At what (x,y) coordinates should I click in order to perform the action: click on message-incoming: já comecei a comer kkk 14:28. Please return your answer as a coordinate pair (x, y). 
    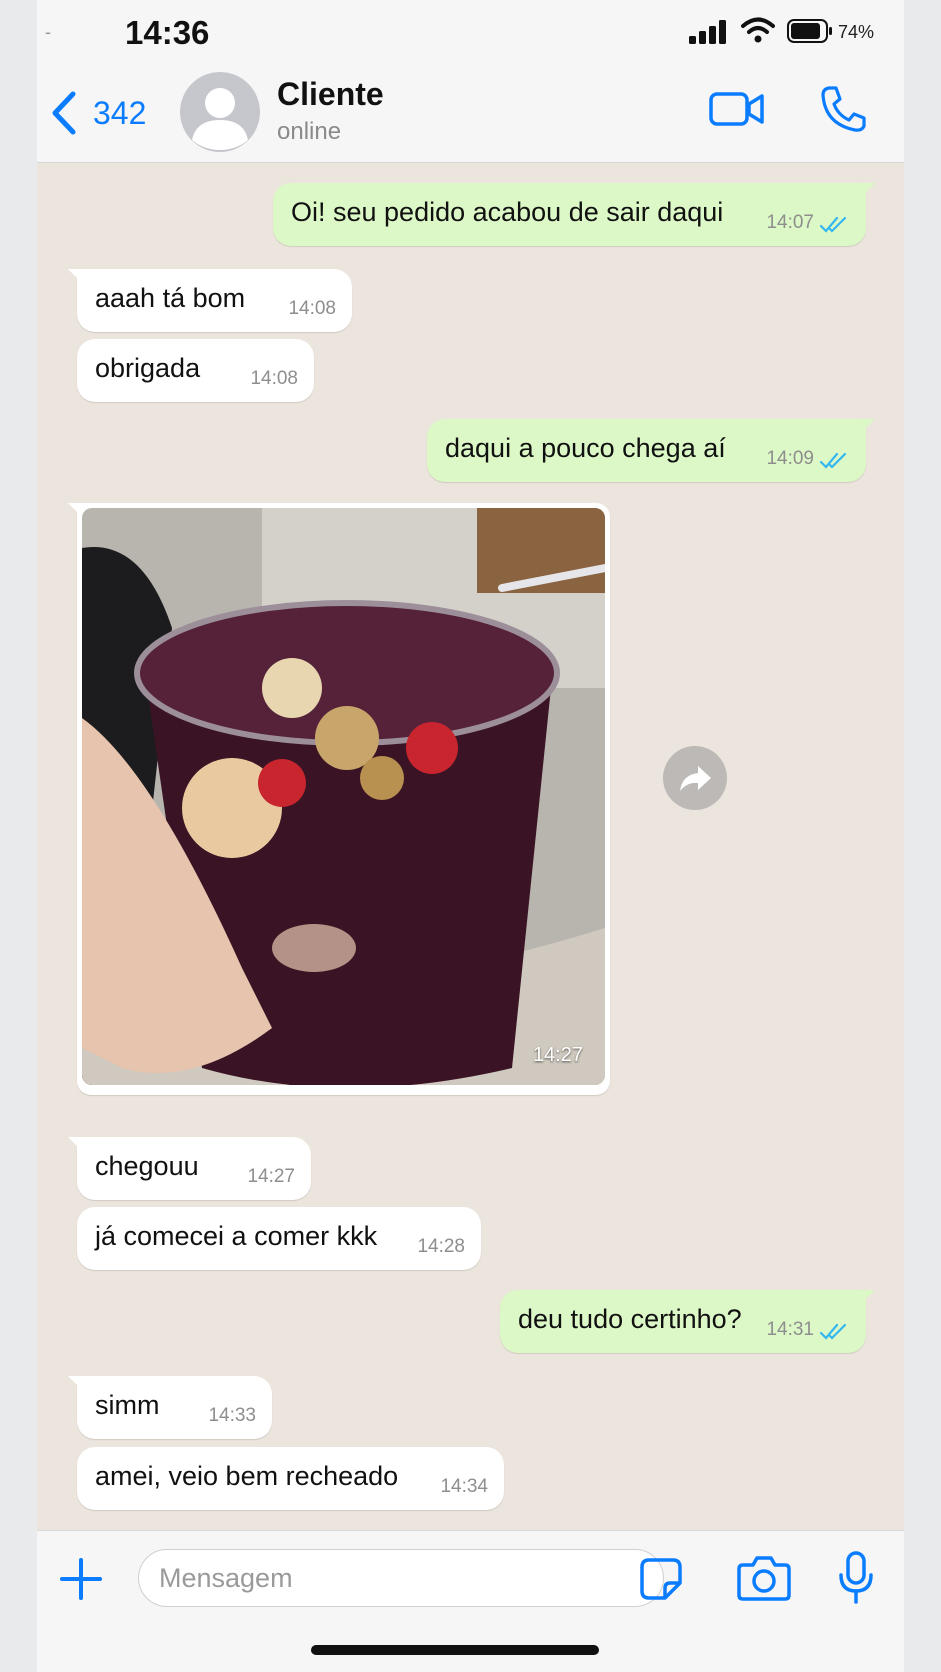
    Looking at the image, I should click on (279, 1238).